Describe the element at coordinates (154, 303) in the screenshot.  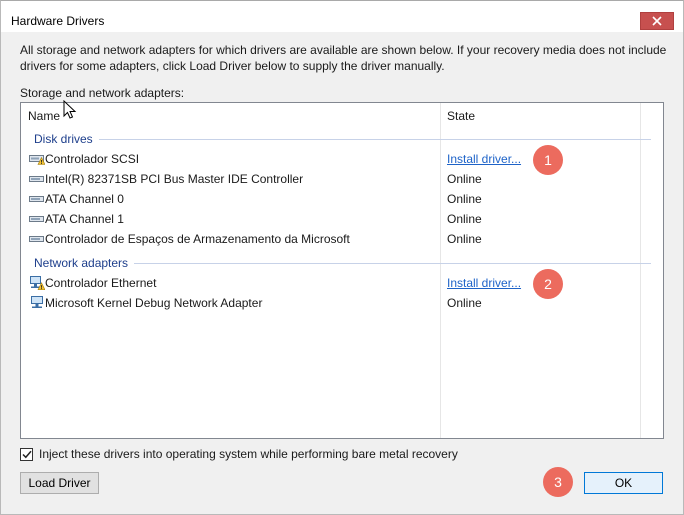
I see `device-name: Microsoft Kernel Debug Network Adapter` at that location.